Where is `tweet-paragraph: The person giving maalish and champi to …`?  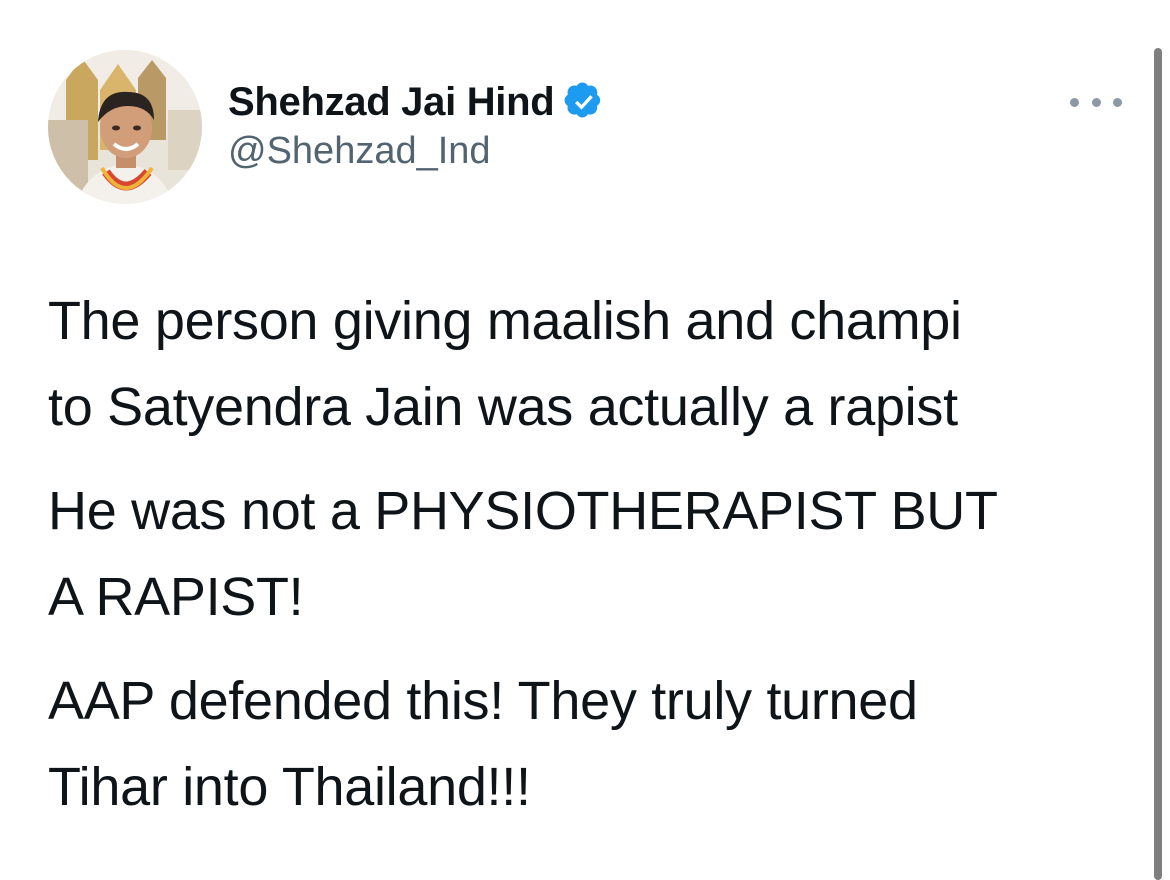 tweet-paragraph: The person giving maalish and champi to … is located at coordinates (505, 364).